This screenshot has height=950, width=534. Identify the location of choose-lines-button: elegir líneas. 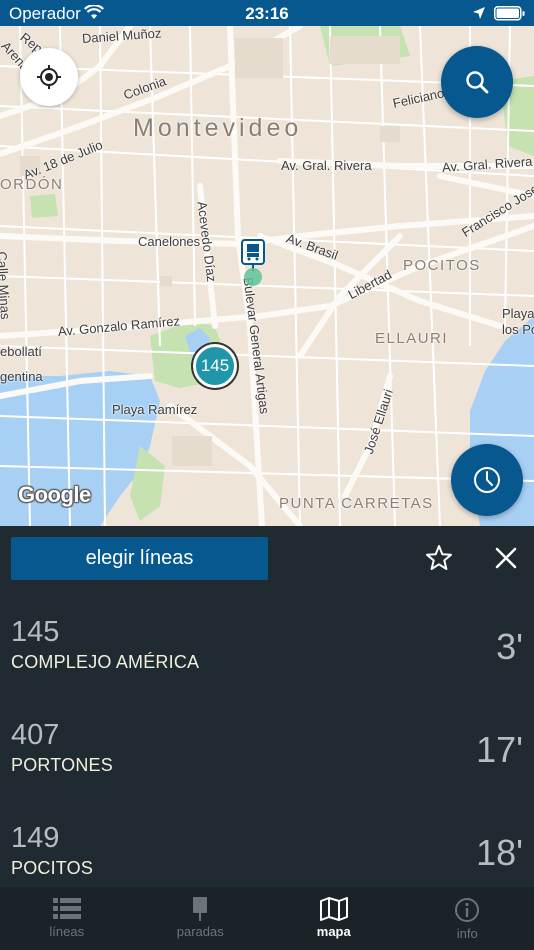
(139, 558).